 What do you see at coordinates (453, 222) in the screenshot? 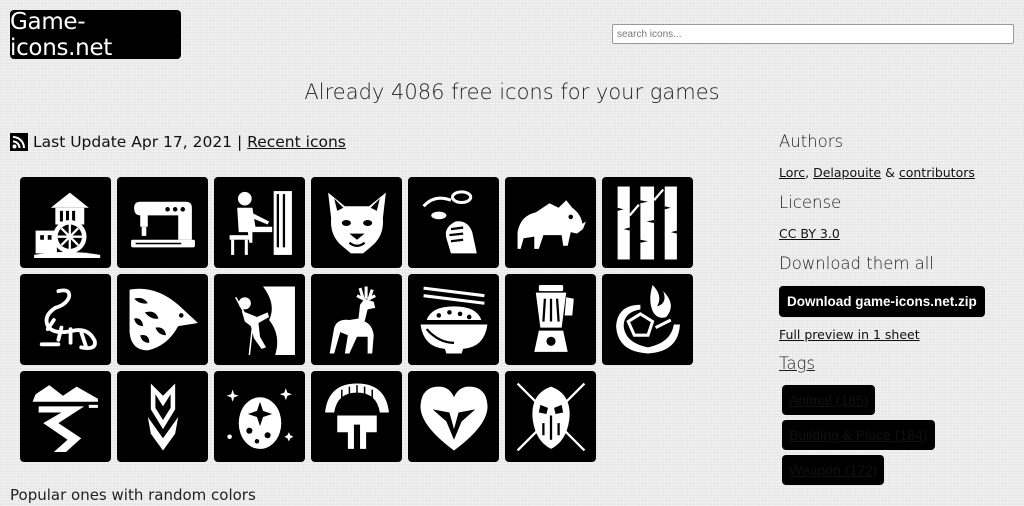
I see `coin-flip-icon` at bounding box center [453, 222].